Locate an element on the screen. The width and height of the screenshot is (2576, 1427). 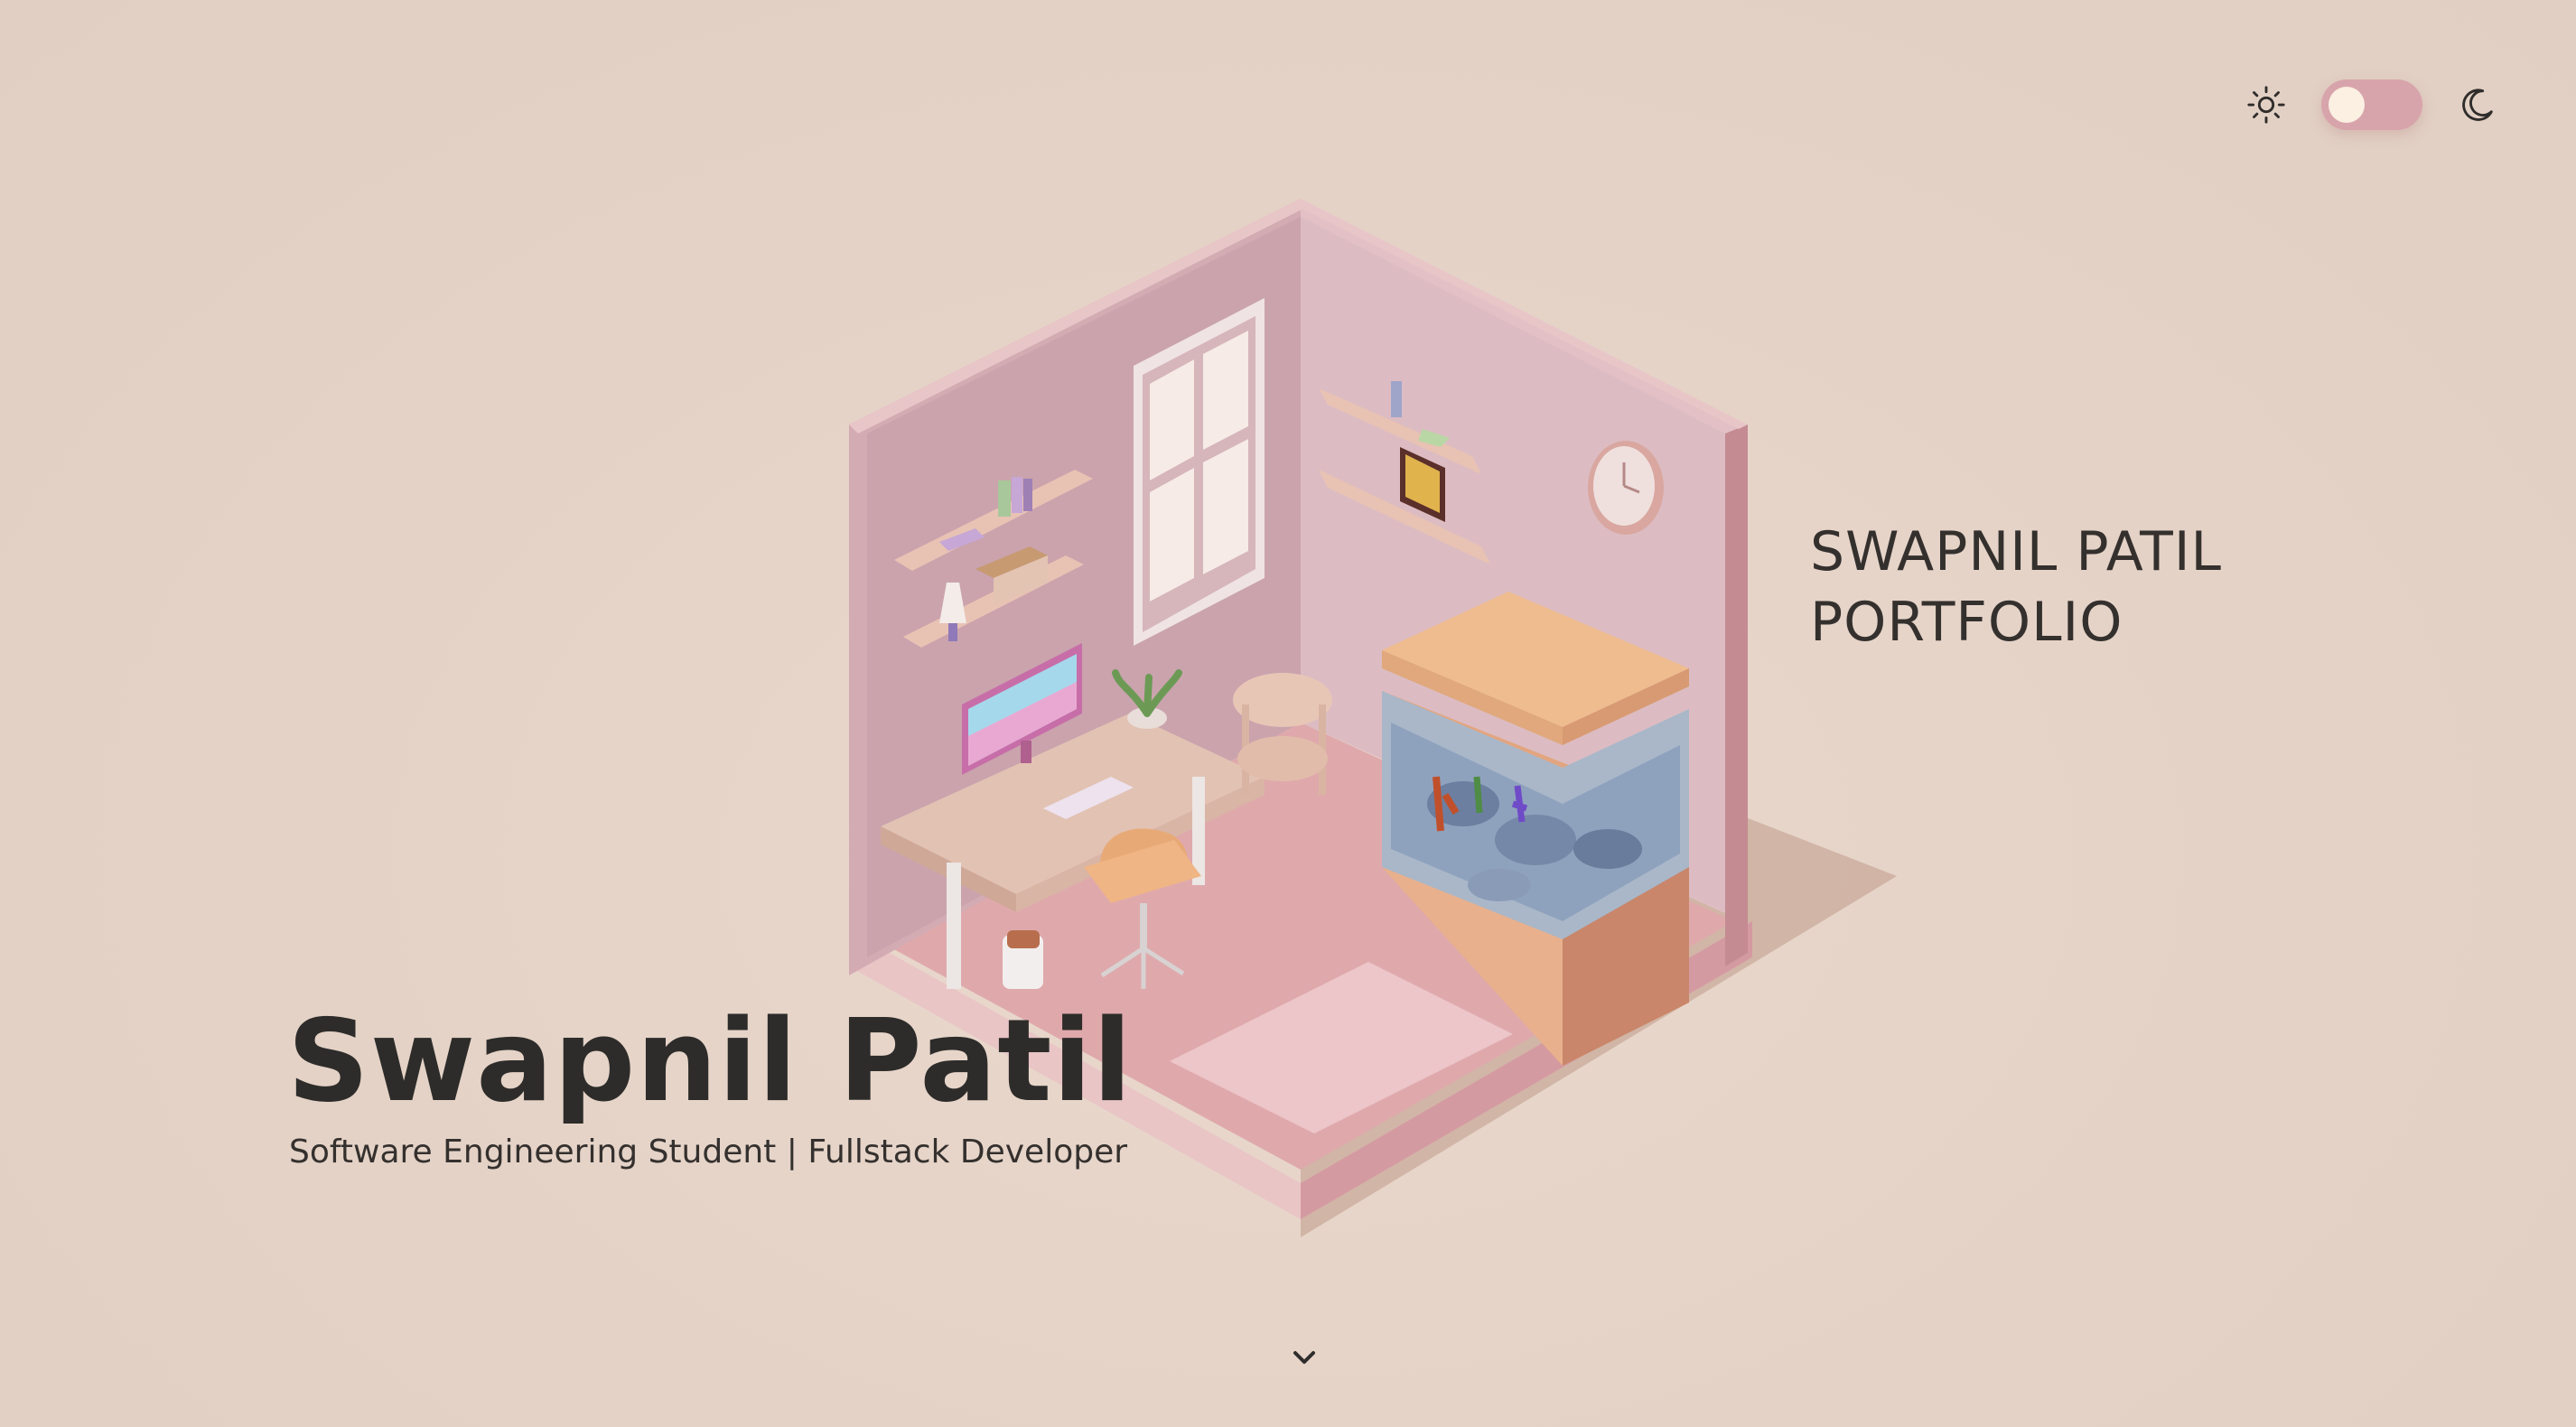
sun-icon is located at coordinates (2266, 105).